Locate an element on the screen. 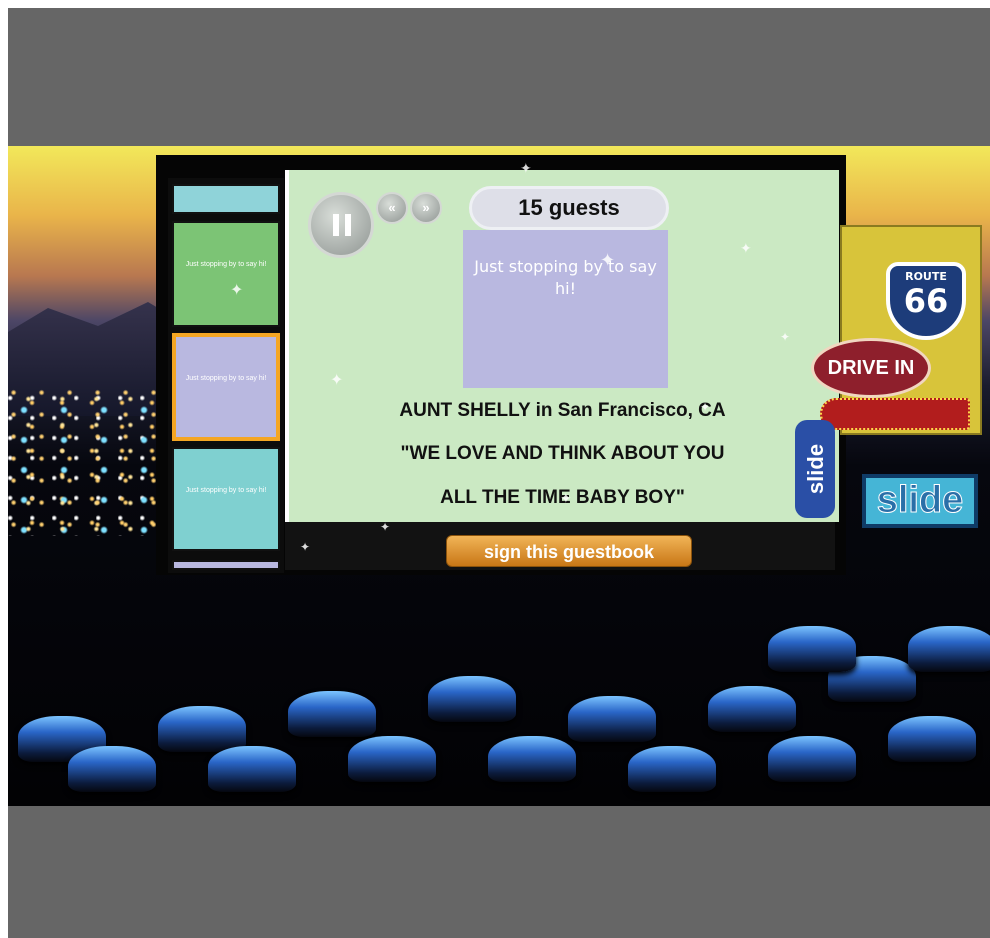 This screenshot has width=990, height=938. entry-author: AUNT SHELLY in San Francisco, CA is located at coordinates (562, 410).